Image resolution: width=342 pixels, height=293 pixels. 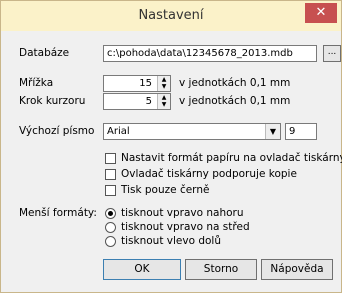 What do you see at coordinates (297, 269) in the screenshot?
I see `help-button: Nápověda` at bounding box center [297, 269].